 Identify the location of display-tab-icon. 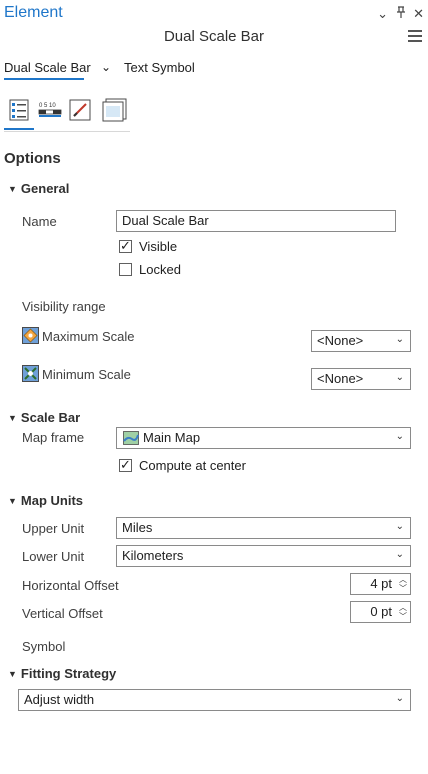
(114, 110).